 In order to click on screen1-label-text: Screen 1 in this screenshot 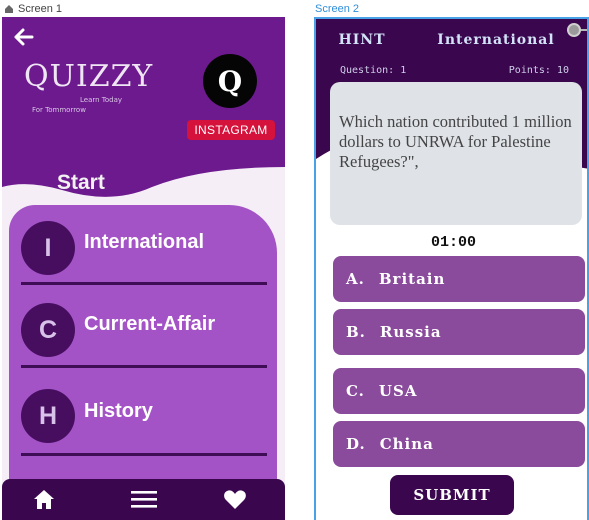, I will do `click(40, 9)`.